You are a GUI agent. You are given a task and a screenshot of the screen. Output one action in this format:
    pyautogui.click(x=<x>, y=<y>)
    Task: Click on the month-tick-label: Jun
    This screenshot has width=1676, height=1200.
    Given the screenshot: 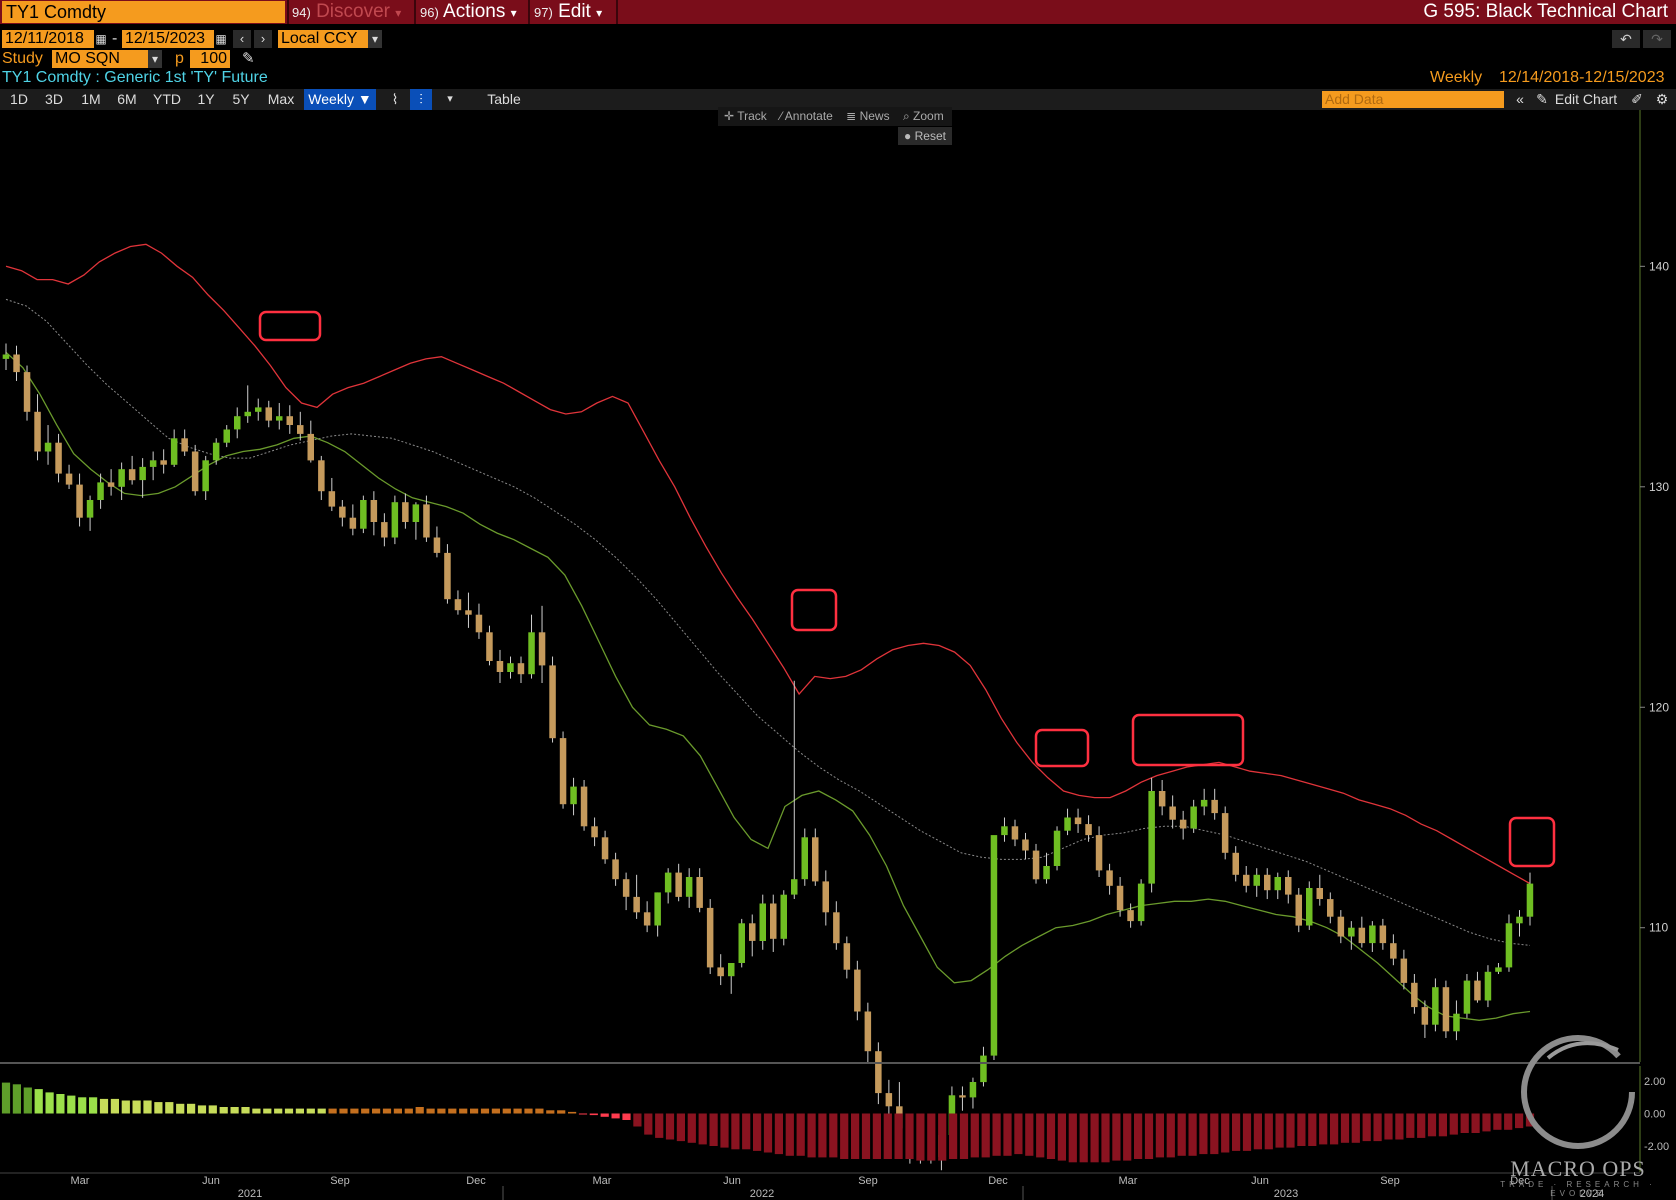 What is the action you would take?
    pyautogui.click(x=1260, y=1181)
    